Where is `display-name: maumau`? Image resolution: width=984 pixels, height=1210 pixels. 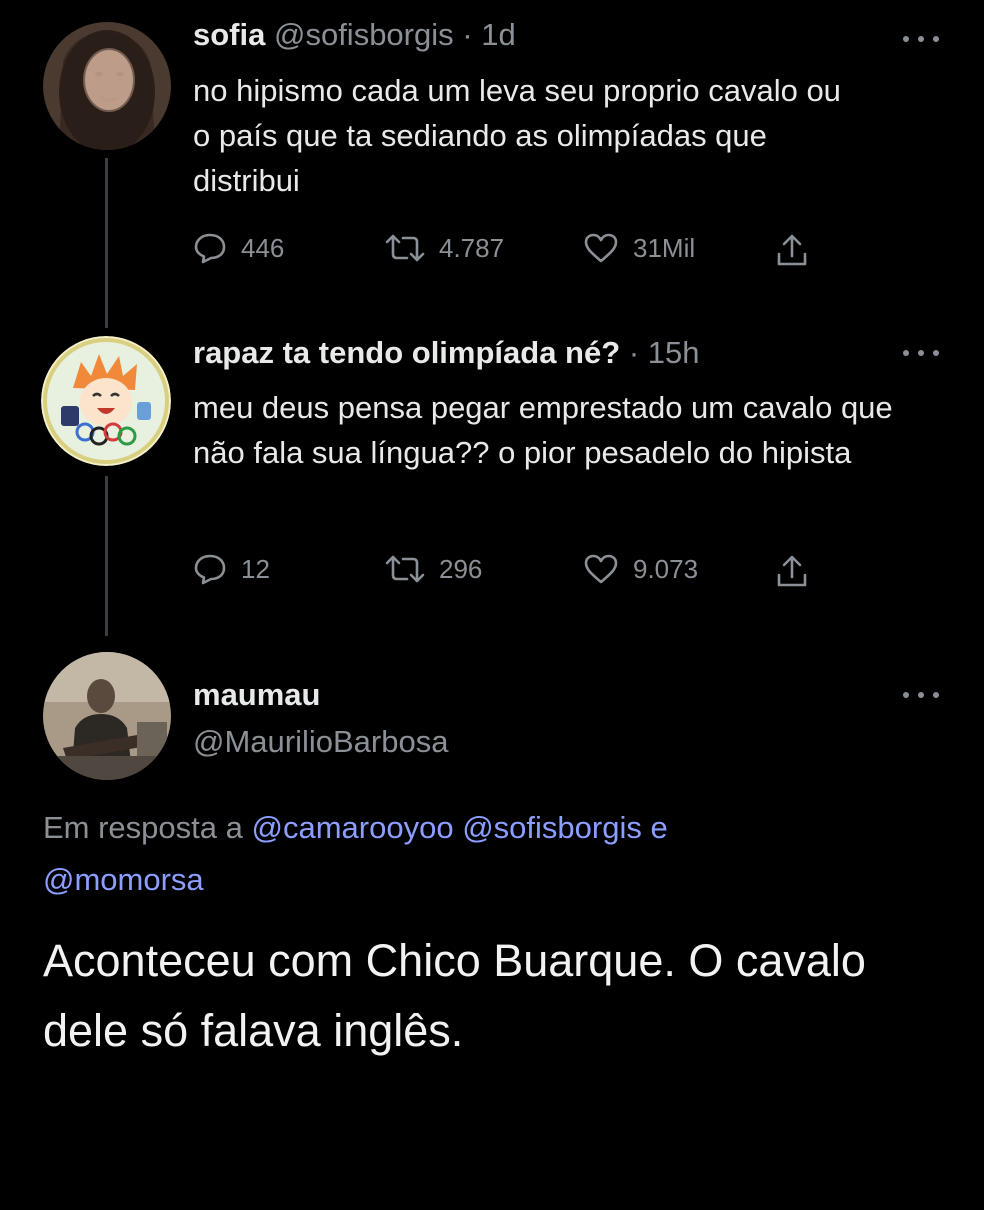 display-name: maumau is located at coordinates (256, 694).